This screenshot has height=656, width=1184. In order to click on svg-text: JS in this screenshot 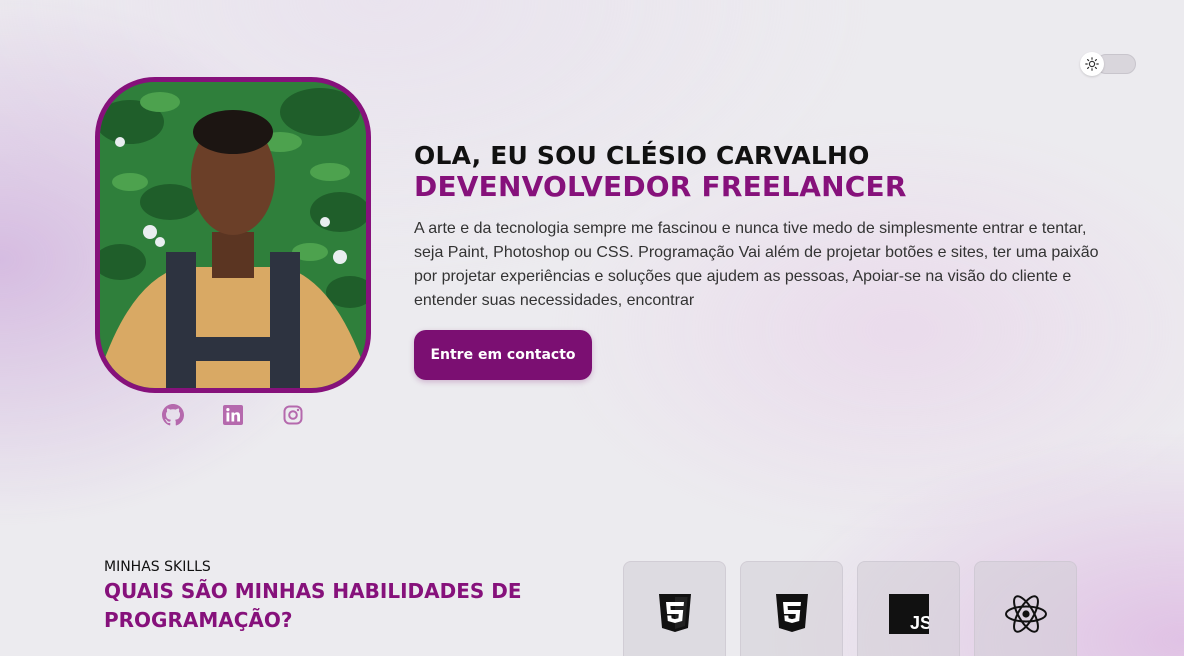, I will do `click(919, 623)`.